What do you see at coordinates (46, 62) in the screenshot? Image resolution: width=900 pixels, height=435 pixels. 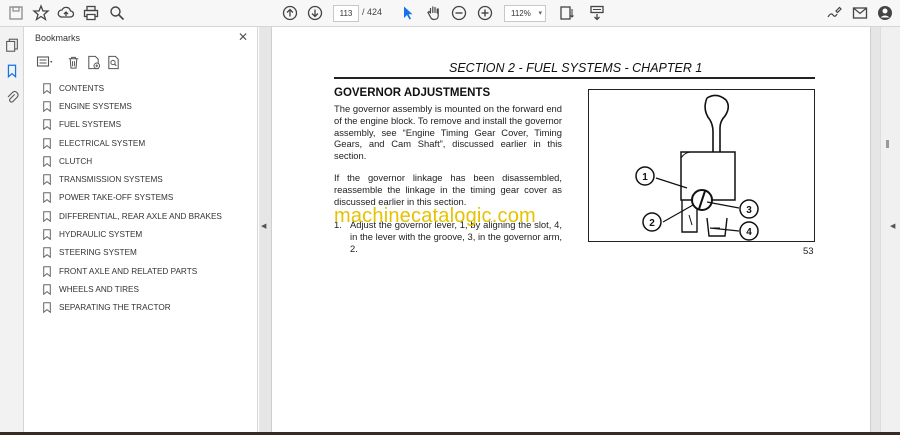 I see `options-menu-icon` at bounding box center [46, 62].